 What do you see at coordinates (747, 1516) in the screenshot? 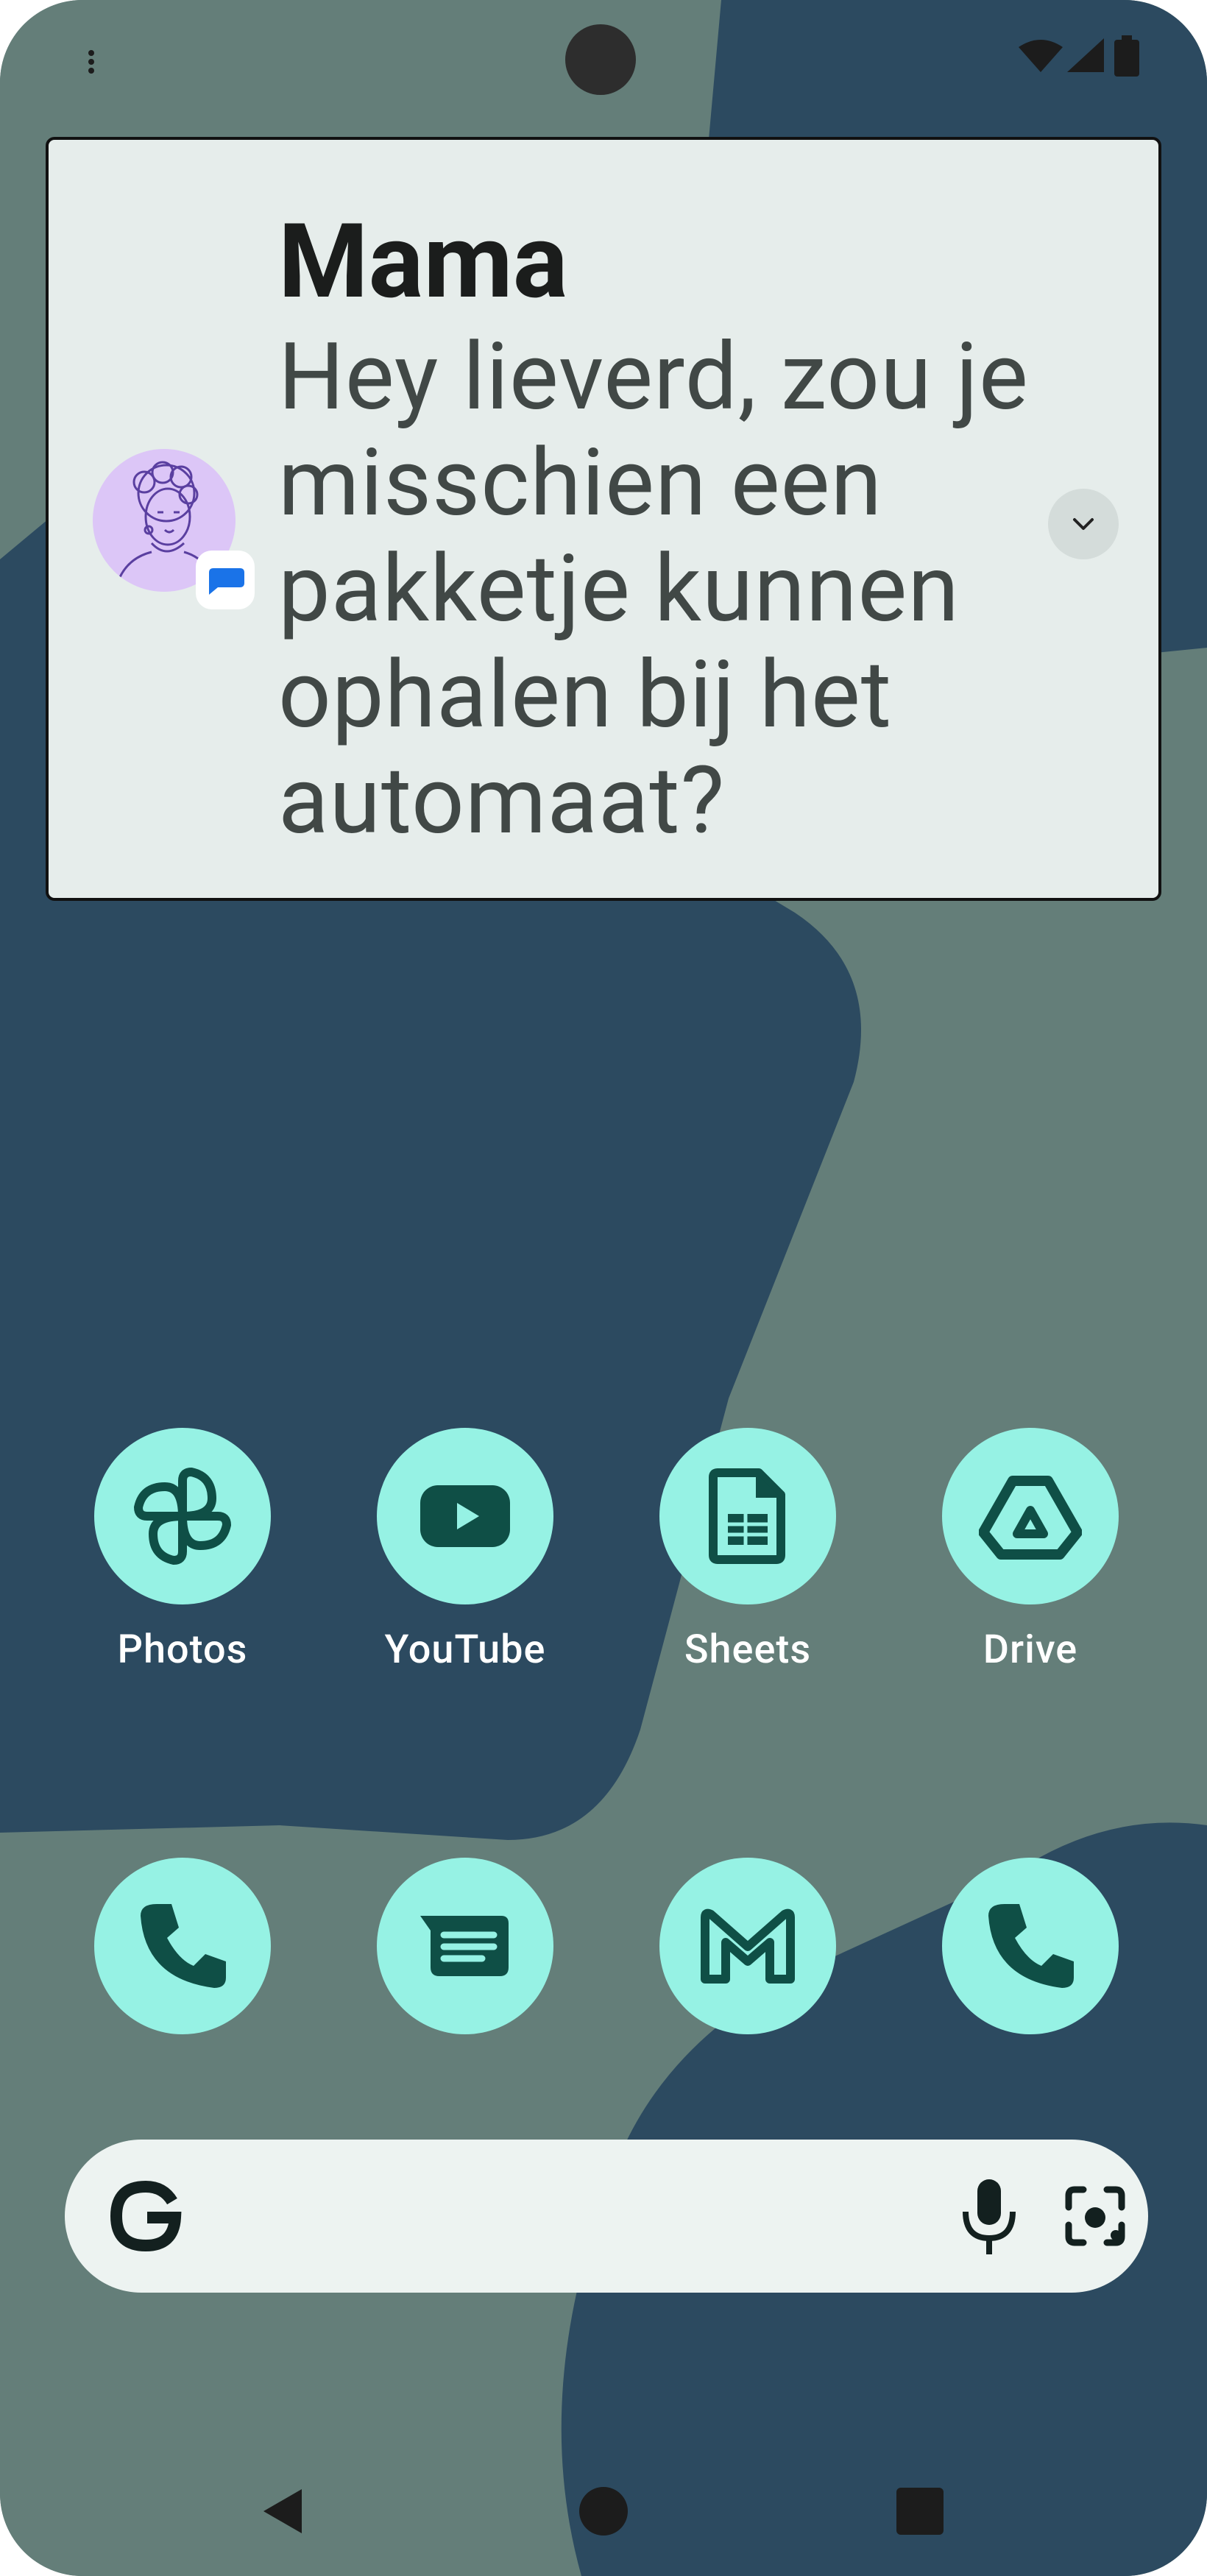
I see `spreadsheet-icon` at bounding box center [747, 1516].